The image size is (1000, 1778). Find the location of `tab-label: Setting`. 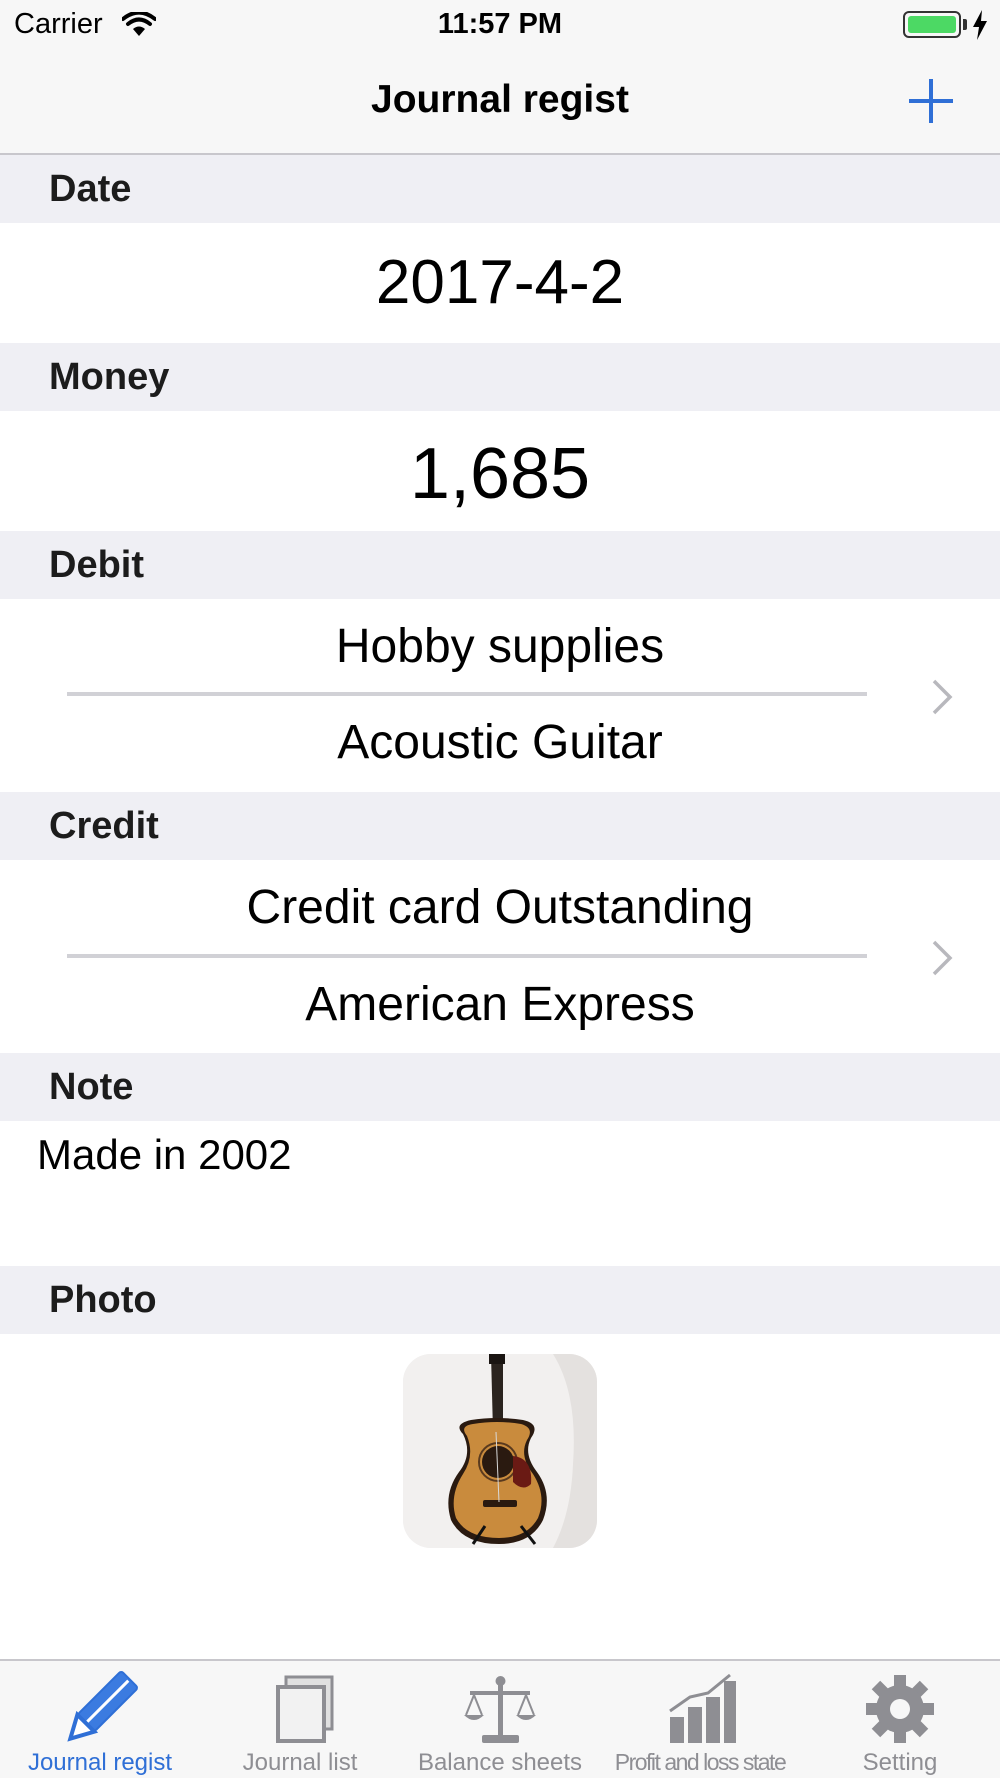

tab-label: Setting is located at coordinates (900, 1762).